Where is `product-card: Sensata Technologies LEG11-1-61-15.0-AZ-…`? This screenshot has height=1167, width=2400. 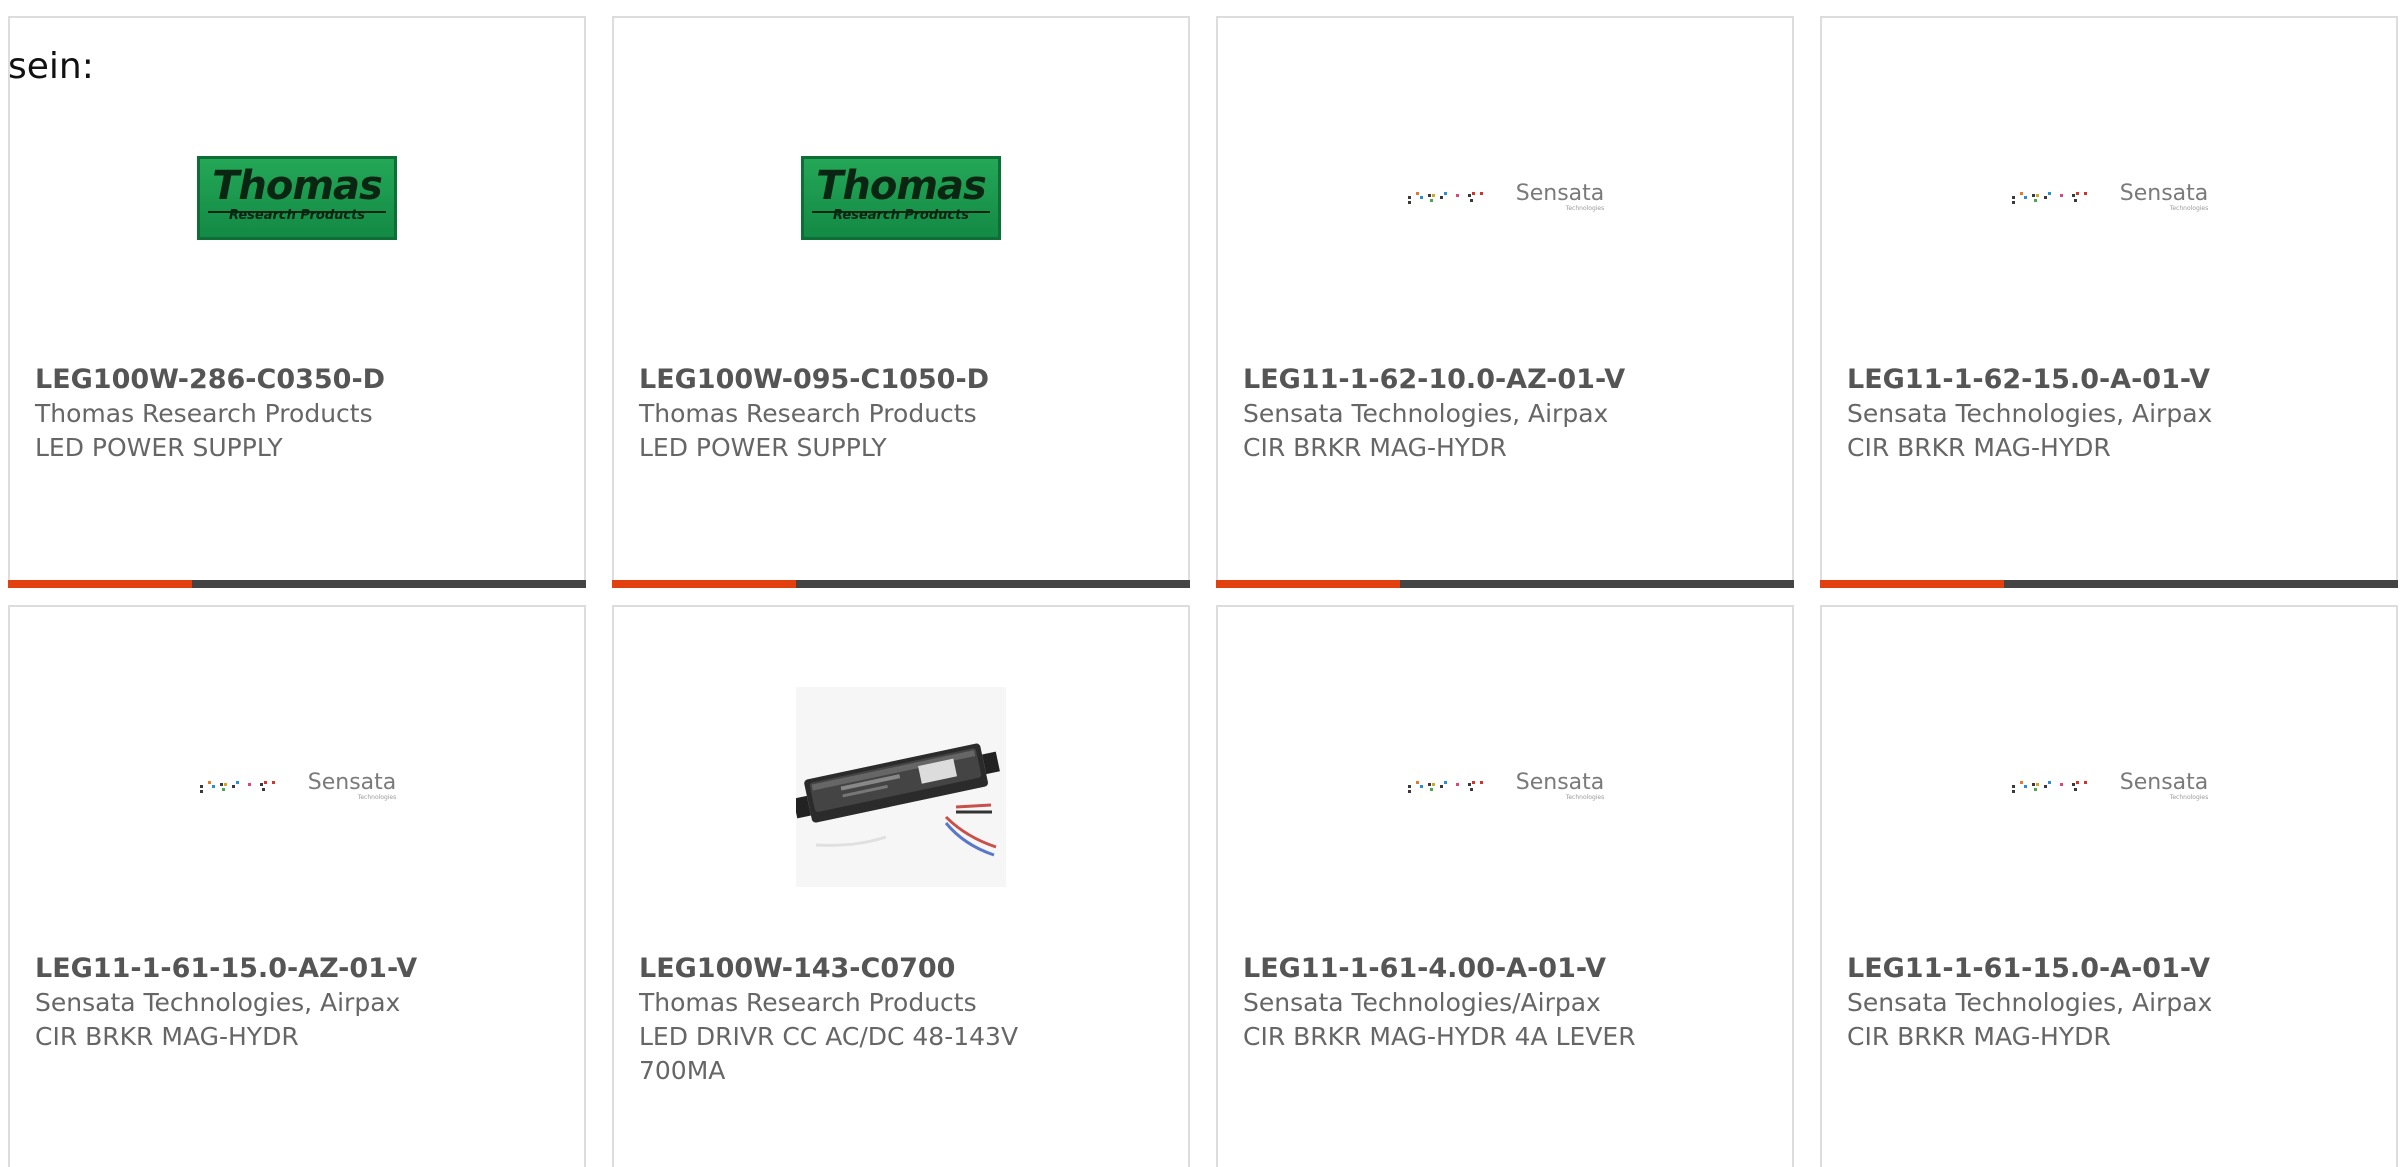
product-card: Sensata Technologies LEG11-1-61-15.0-AZ-… is located at coordinates (297, 886).